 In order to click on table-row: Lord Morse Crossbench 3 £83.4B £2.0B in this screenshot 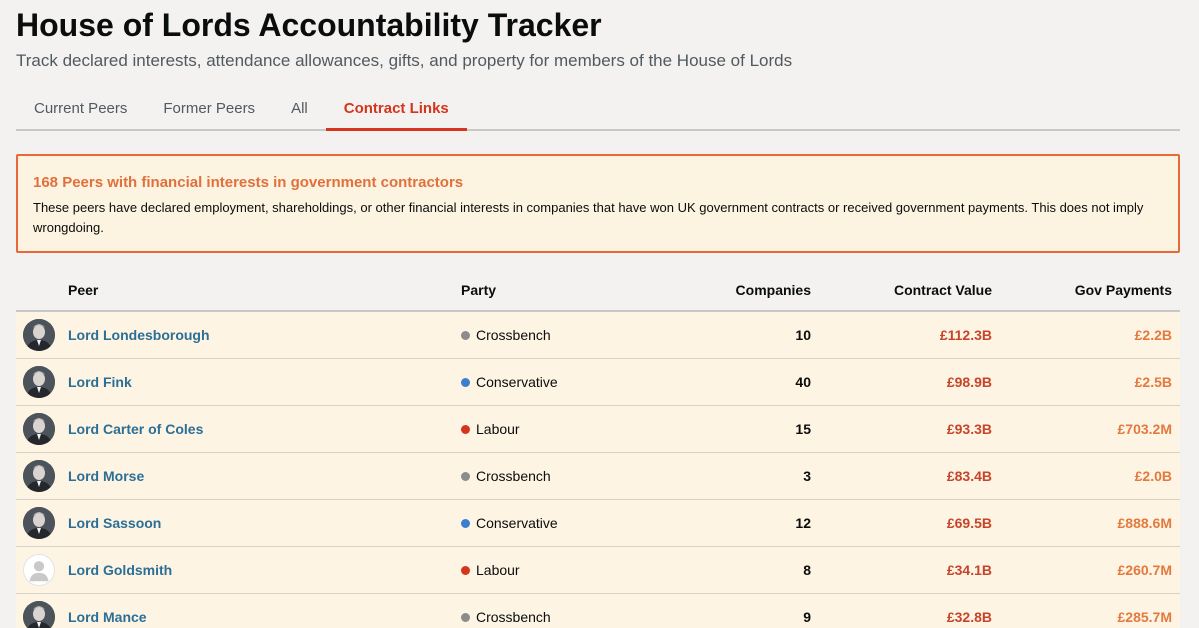, I will do `click(598, 476)`.